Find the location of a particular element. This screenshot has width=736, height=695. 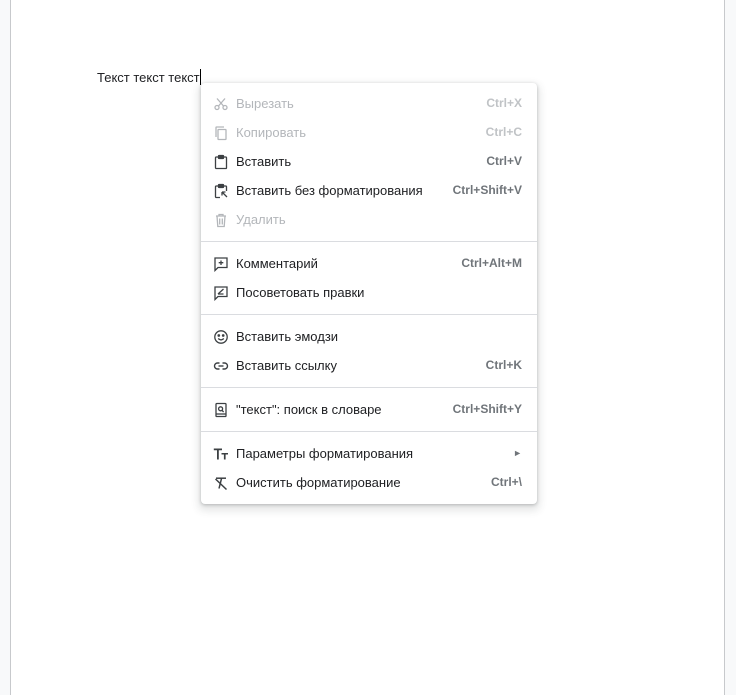

menu-item-paste: Вставить Ctrl+V is located at coordinates (369, 161).